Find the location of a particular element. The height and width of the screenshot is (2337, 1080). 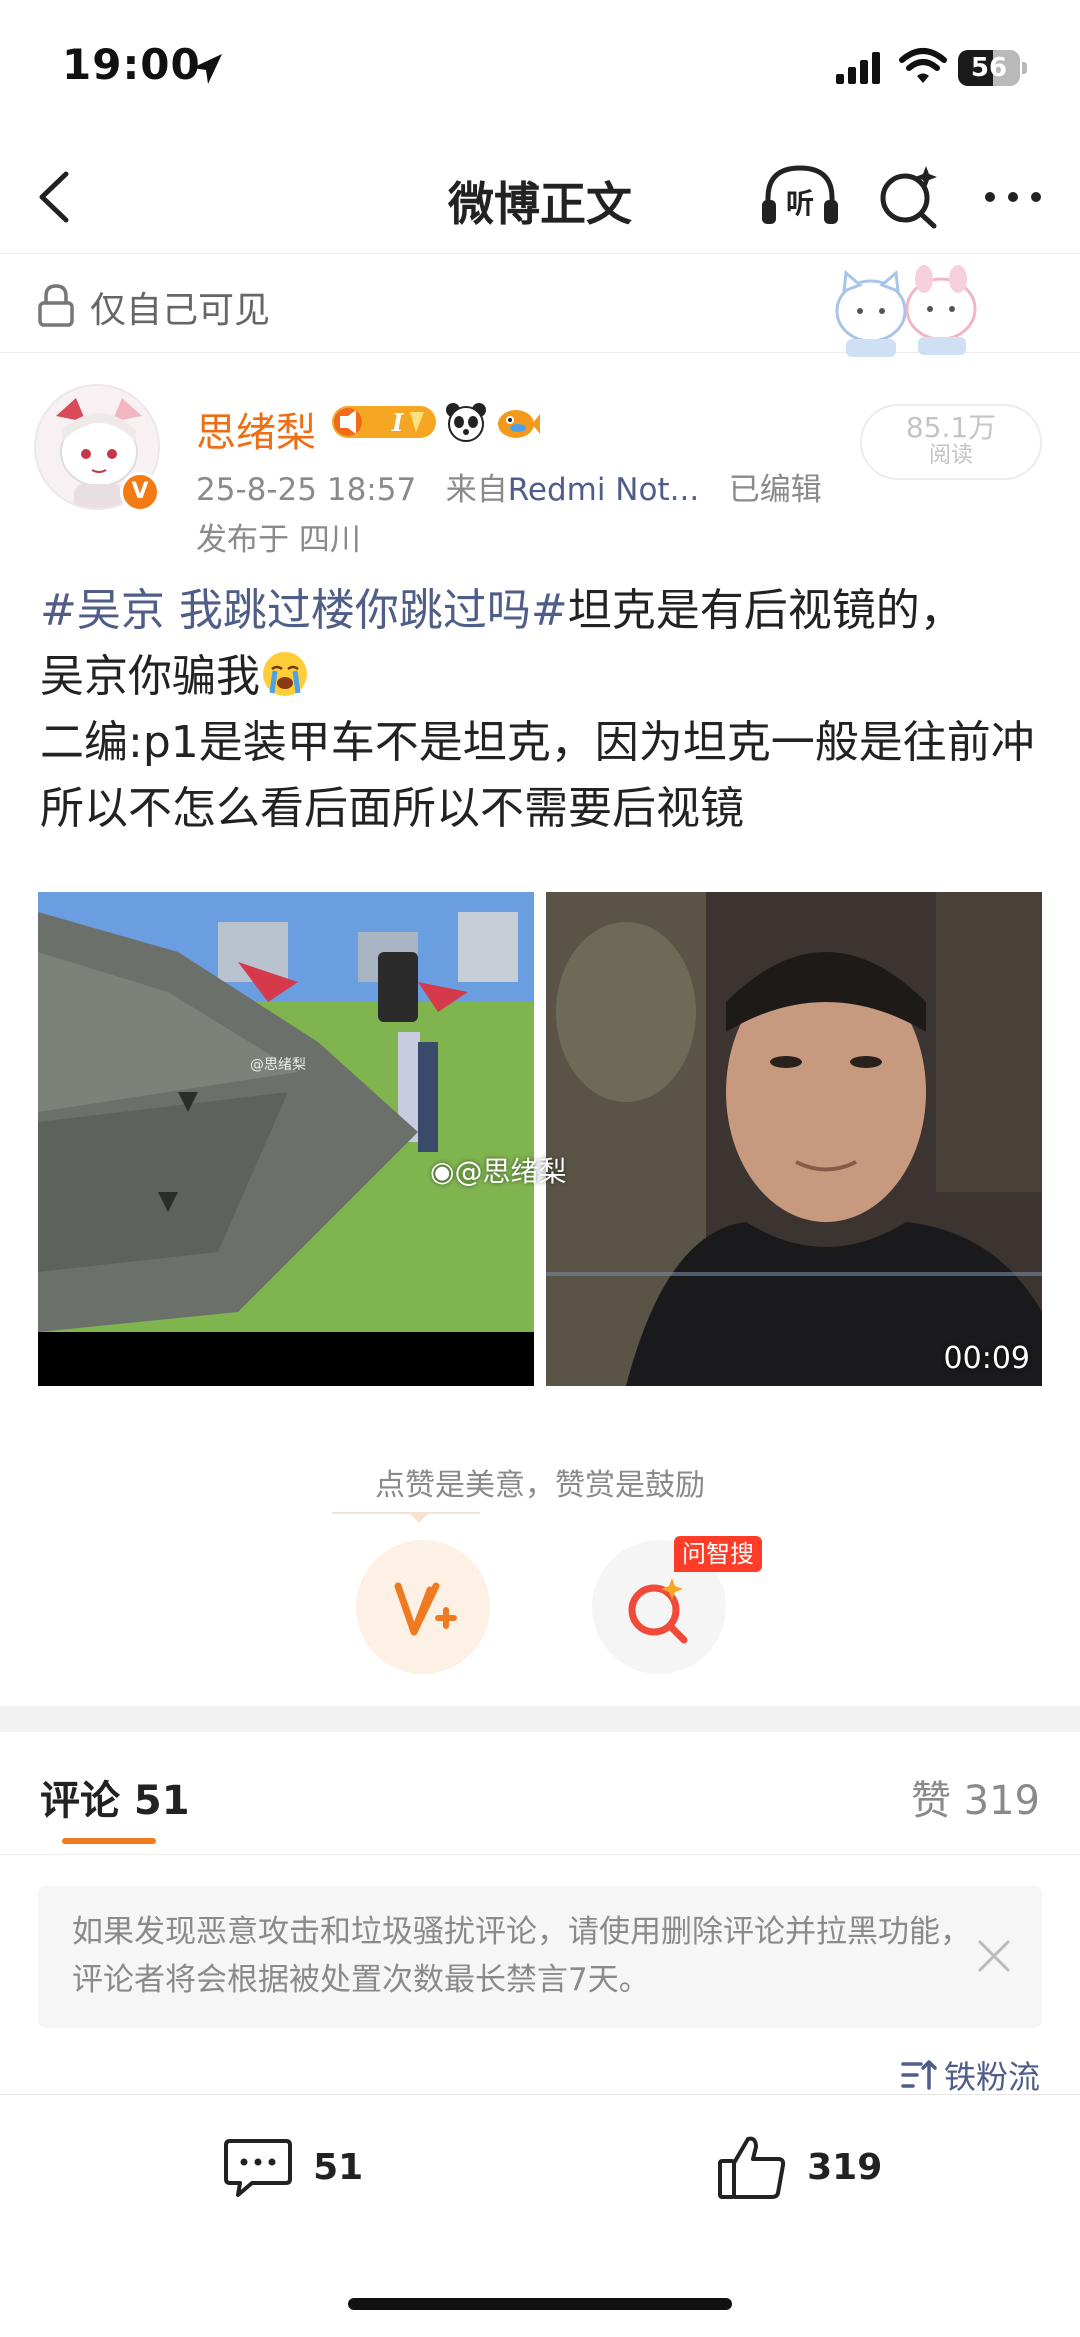

verified-badge: V is located at coordinates (140, 492).